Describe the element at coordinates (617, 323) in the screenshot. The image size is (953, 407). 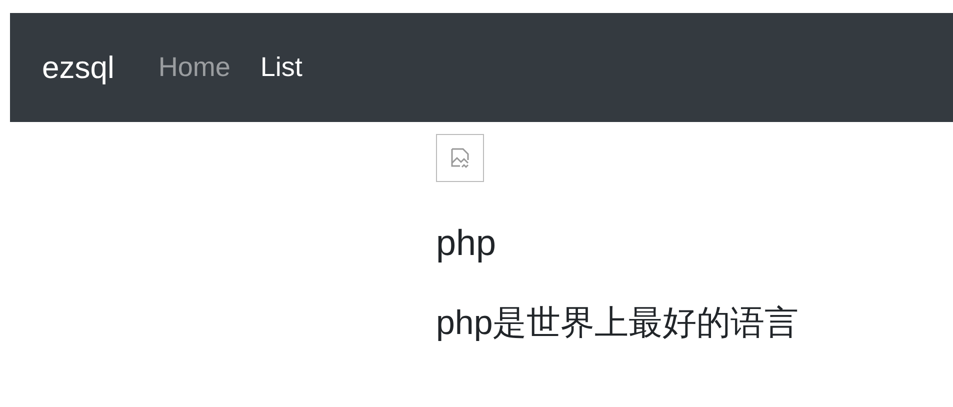
I see `post-body: php是世界上最好的语言` at that location.